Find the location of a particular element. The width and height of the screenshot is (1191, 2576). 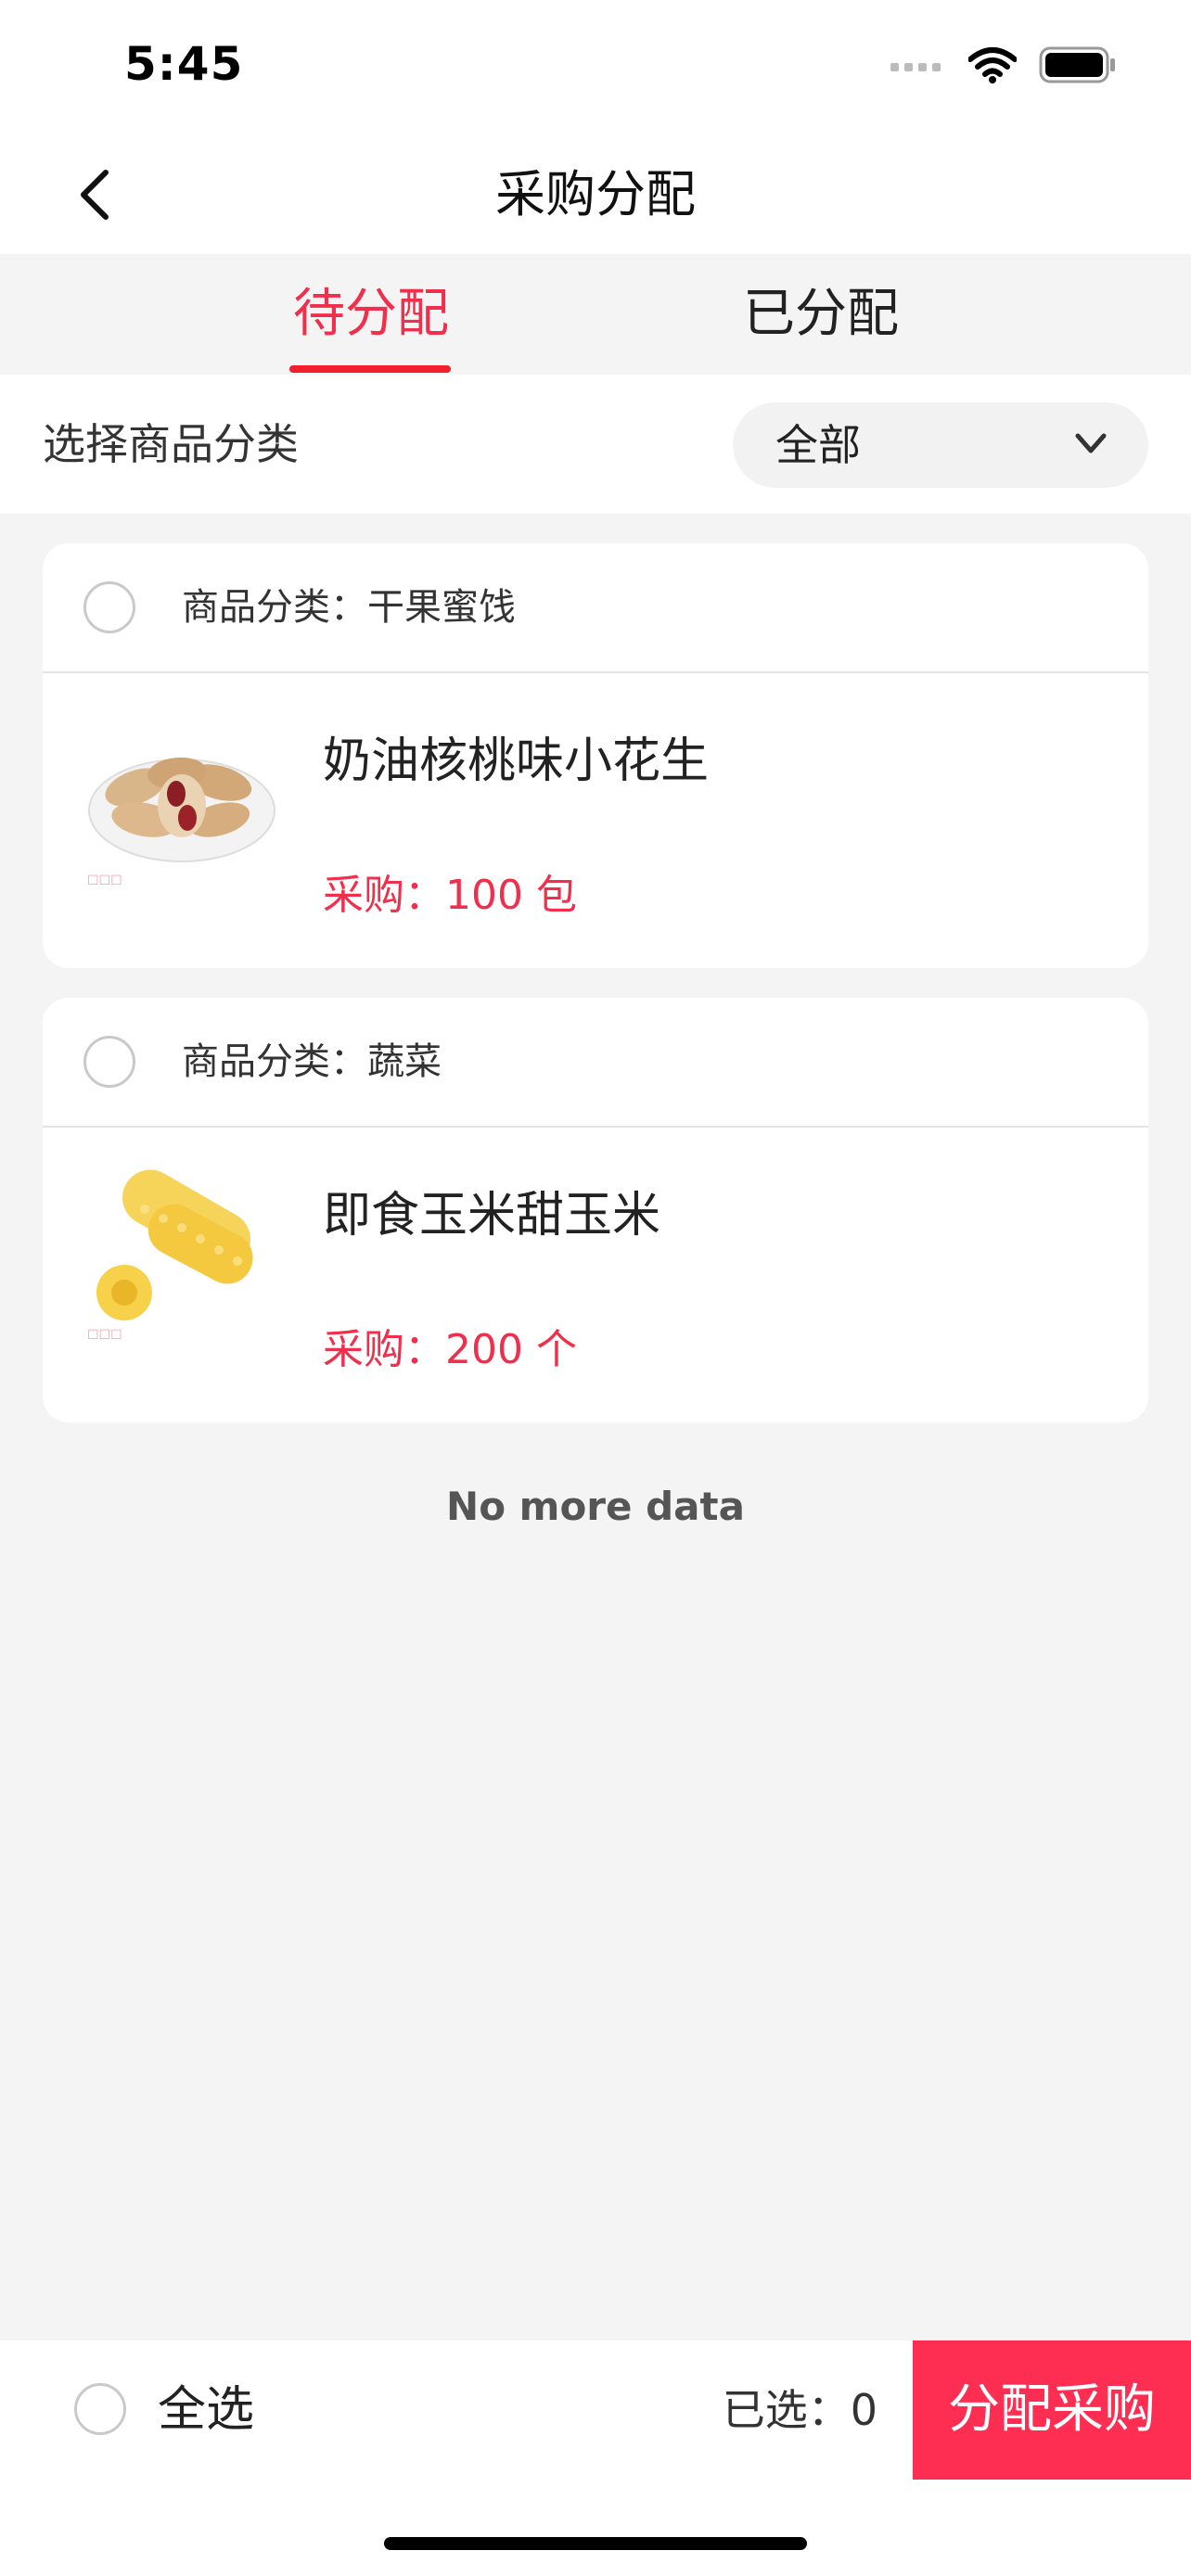

card-header: 商品分类：干果蜜饯 is located at coordinates (595, 608).